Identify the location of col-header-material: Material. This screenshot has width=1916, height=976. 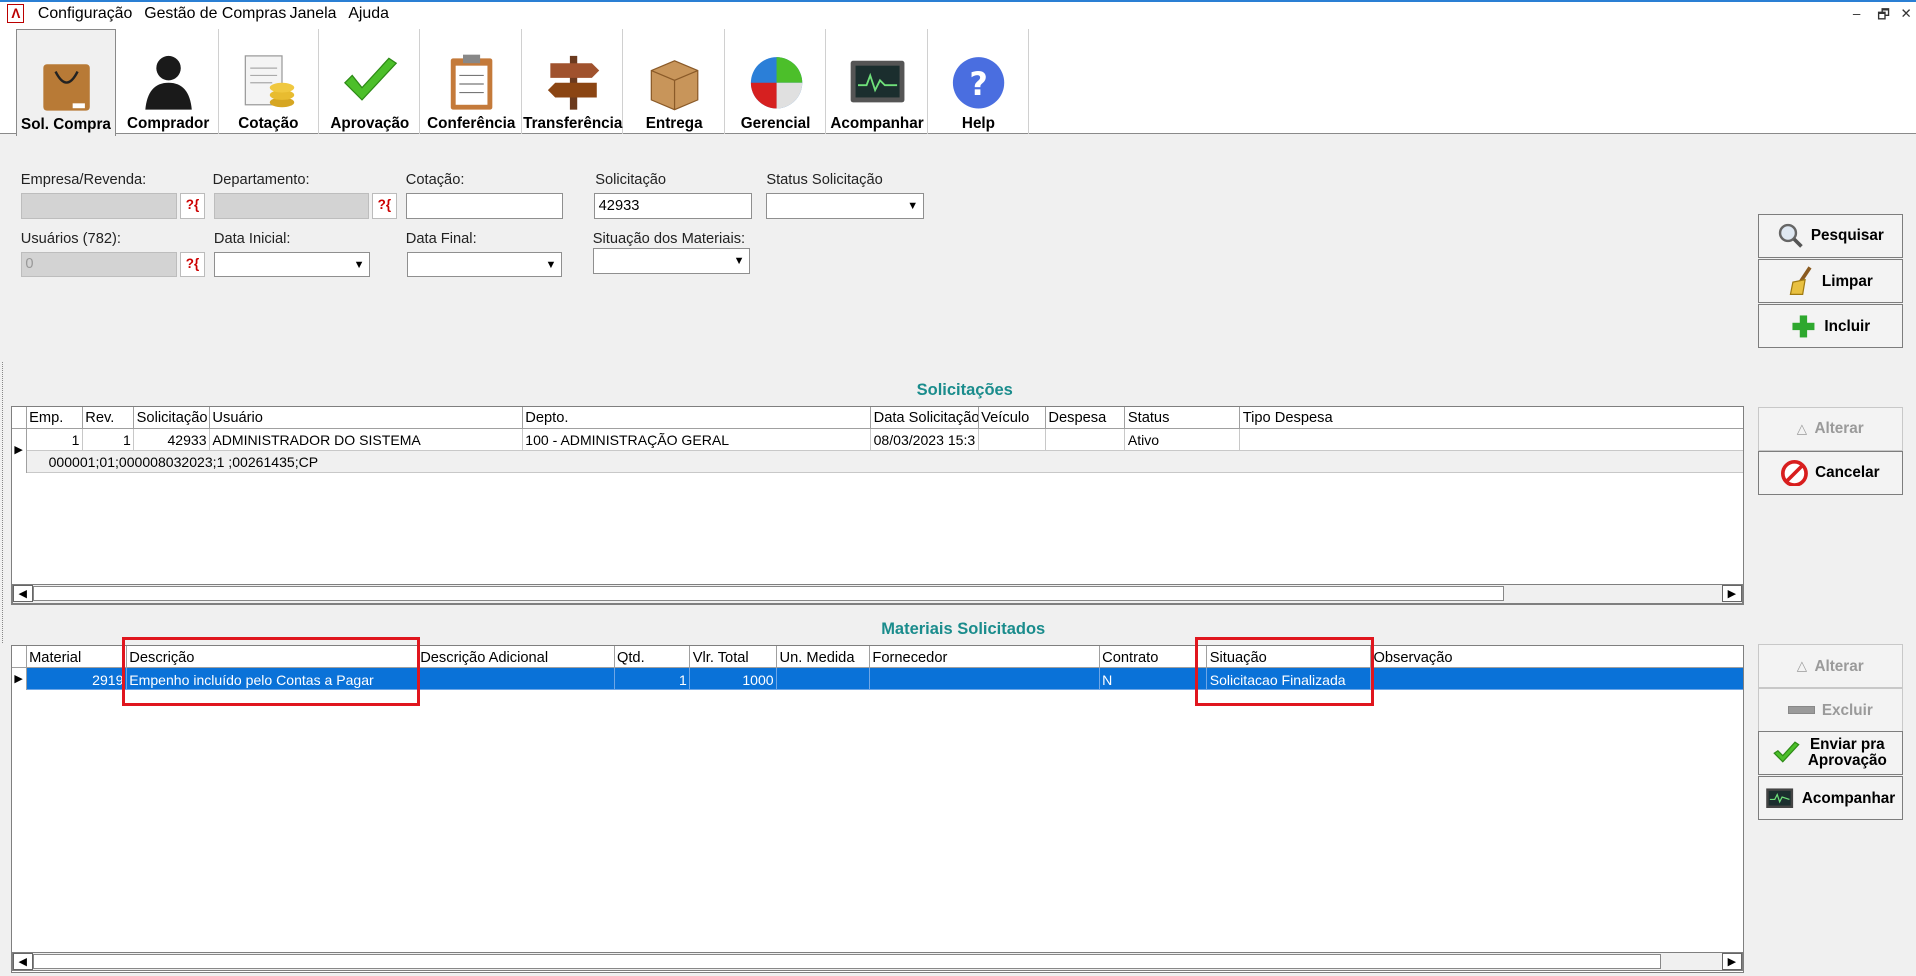
(76, 657).